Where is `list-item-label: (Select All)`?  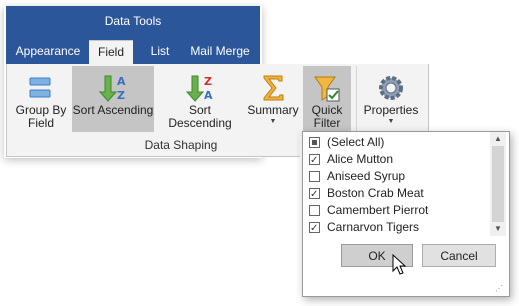 list-item-label: (Select All) is located at coordinates (356, 142).